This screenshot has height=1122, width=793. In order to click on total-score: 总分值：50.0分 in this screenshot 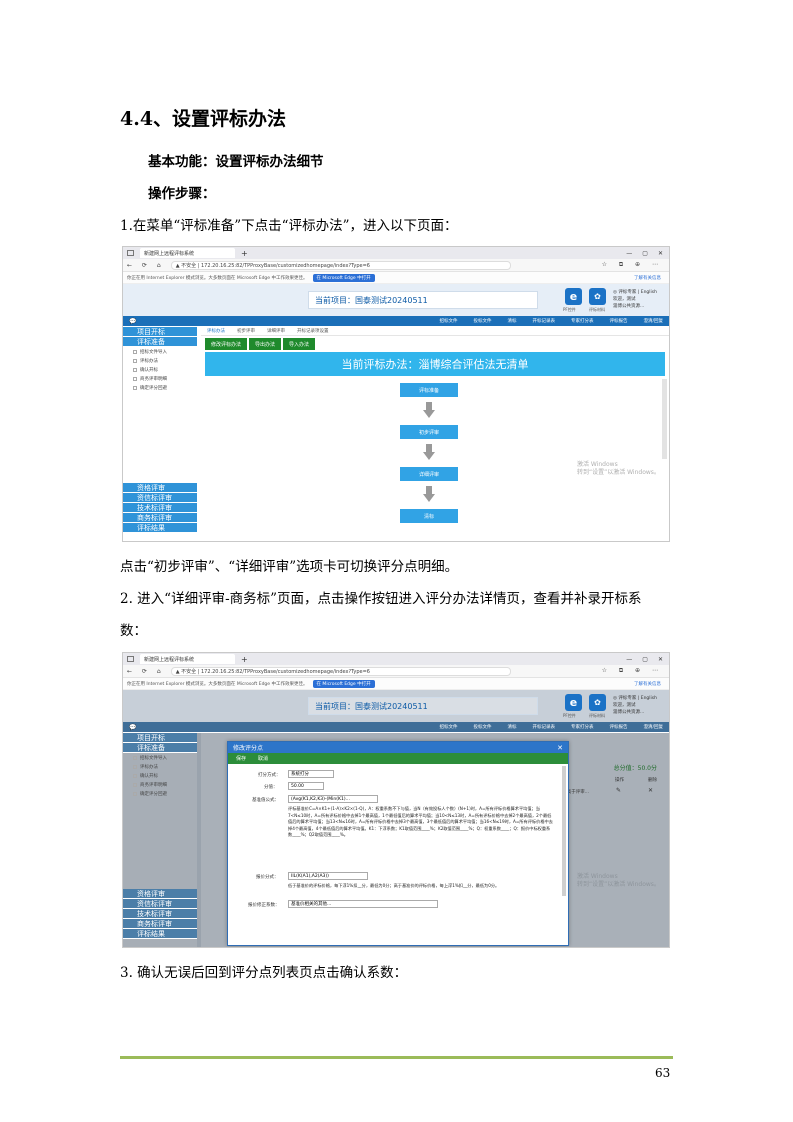, I will do `click(635, 768)`.